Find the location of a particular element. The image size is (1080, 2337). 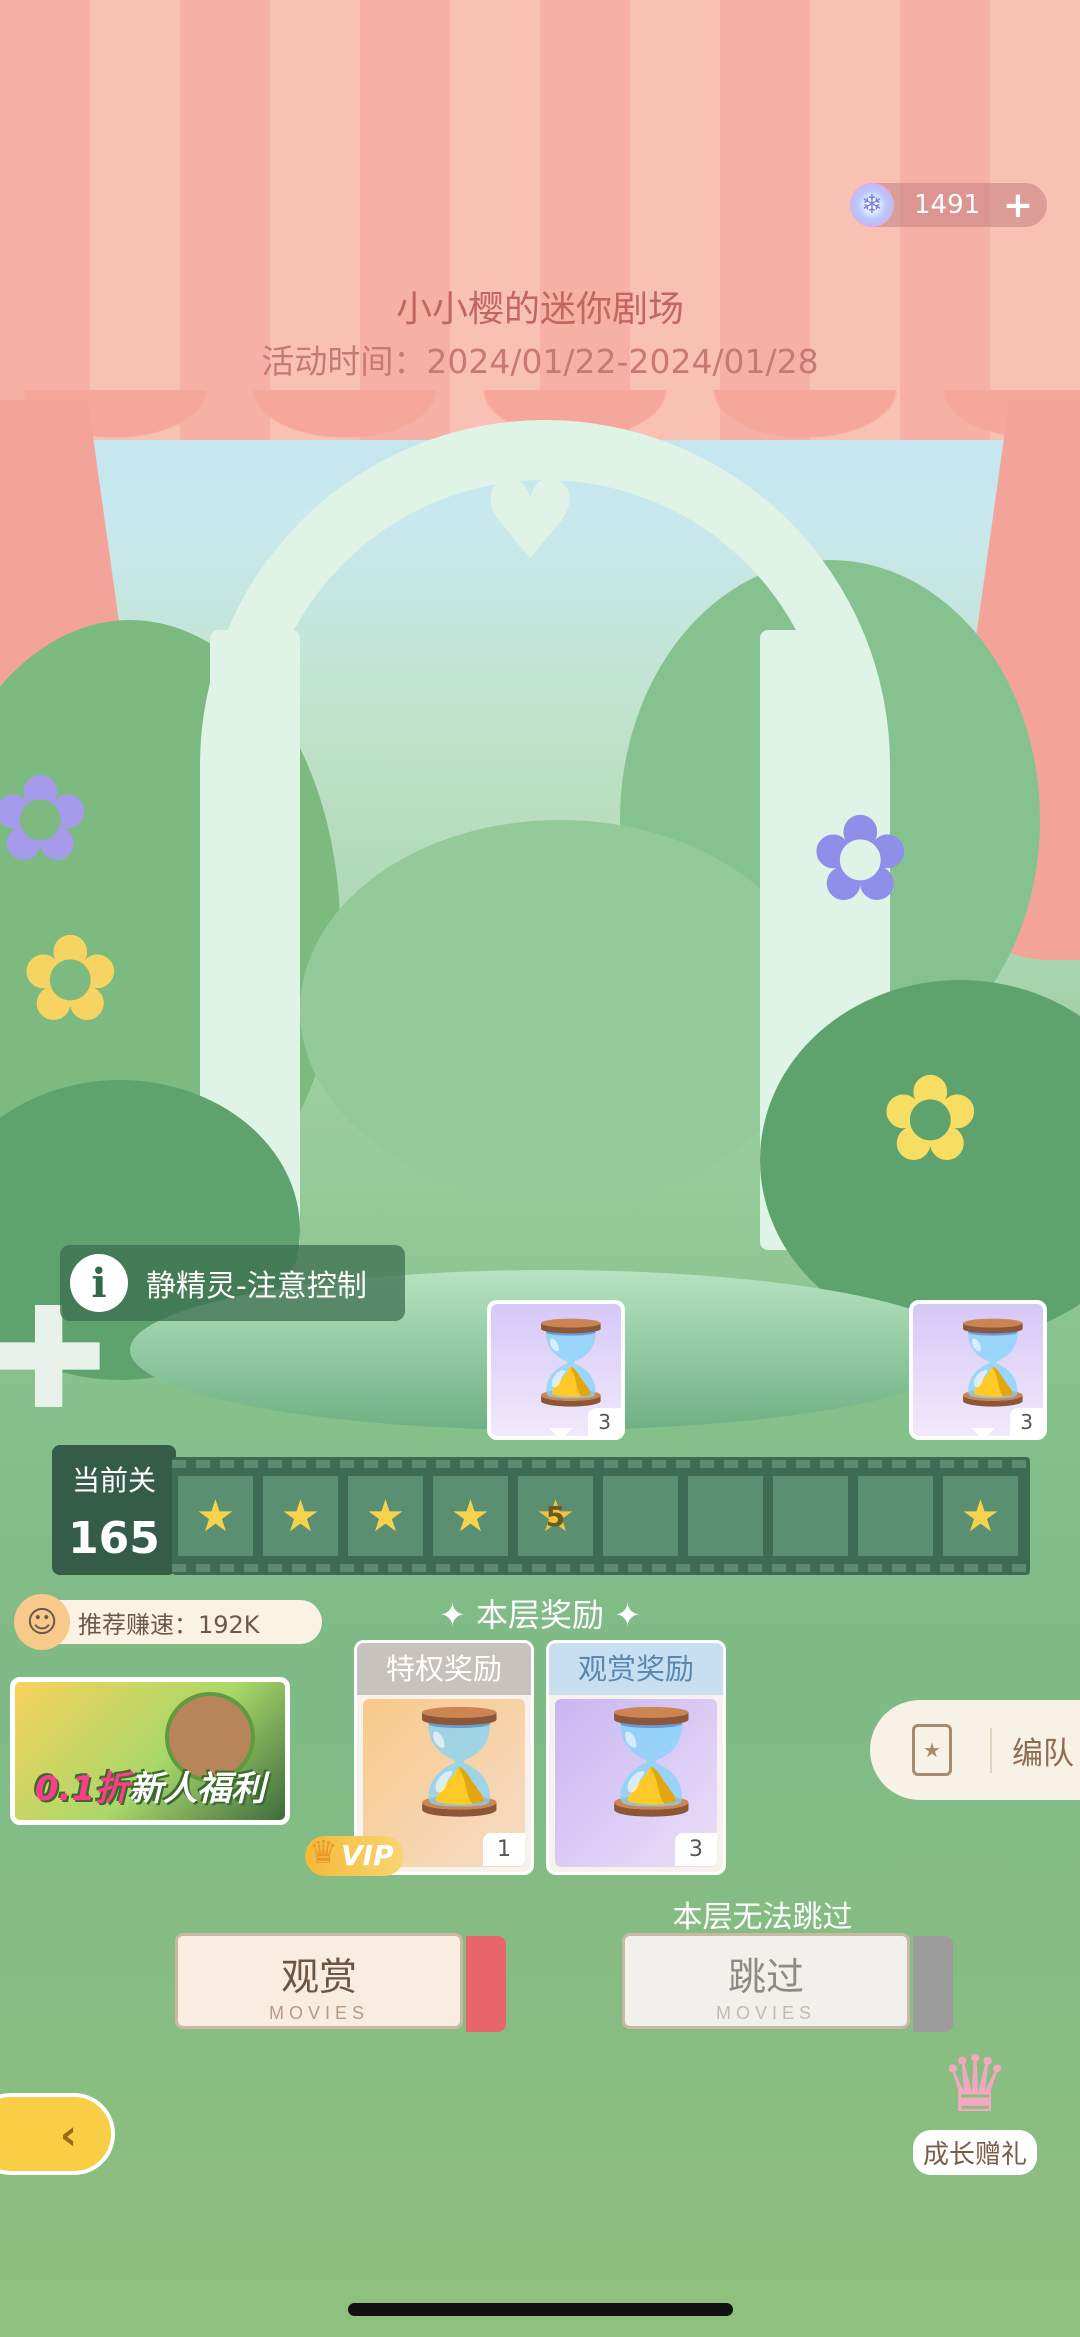

info-icon: i is located at coordinates (99, 1283).